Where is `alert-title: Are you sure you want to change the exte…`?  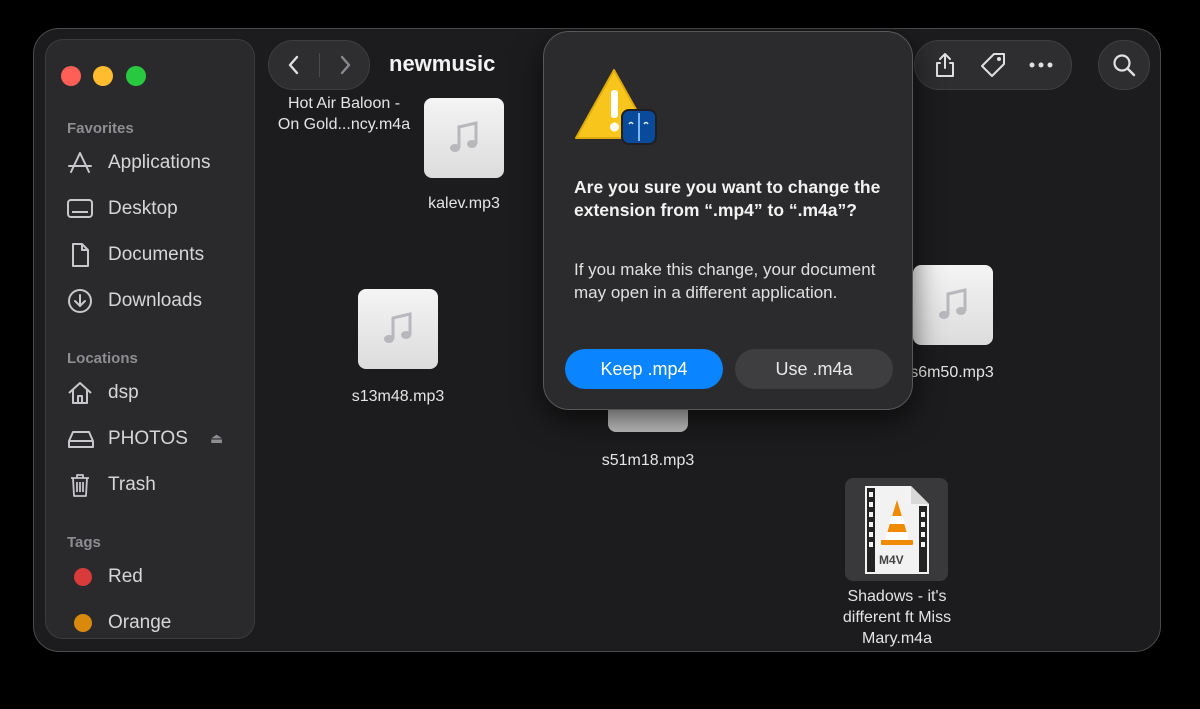 alert-title: Are you sure you want to change the exte… is located at coordinates (727, 198).